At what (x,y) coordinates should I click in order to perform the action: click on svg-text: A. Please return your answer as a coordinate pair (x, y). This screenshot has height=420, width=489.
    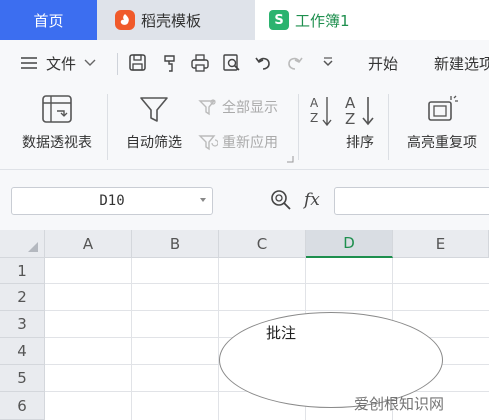
    Looking at the image, I should click on (314, 103).